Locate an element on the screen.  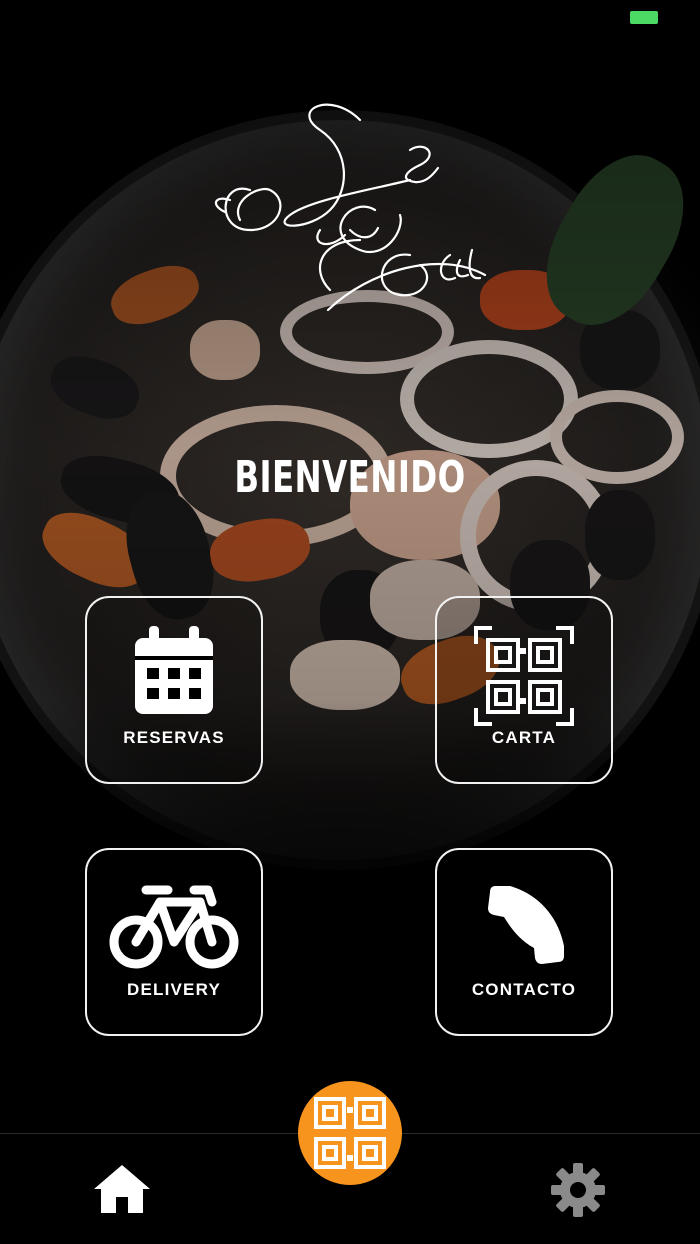
phone-icon is located at coordinates (524, 924).